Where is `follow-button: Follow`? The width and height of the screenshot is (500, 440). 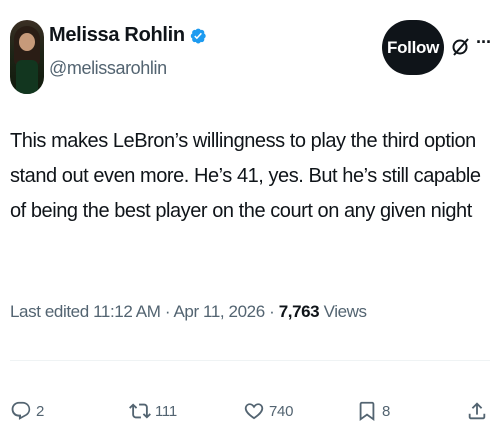
follow-button: Follow is located at coordinates (413, 47).